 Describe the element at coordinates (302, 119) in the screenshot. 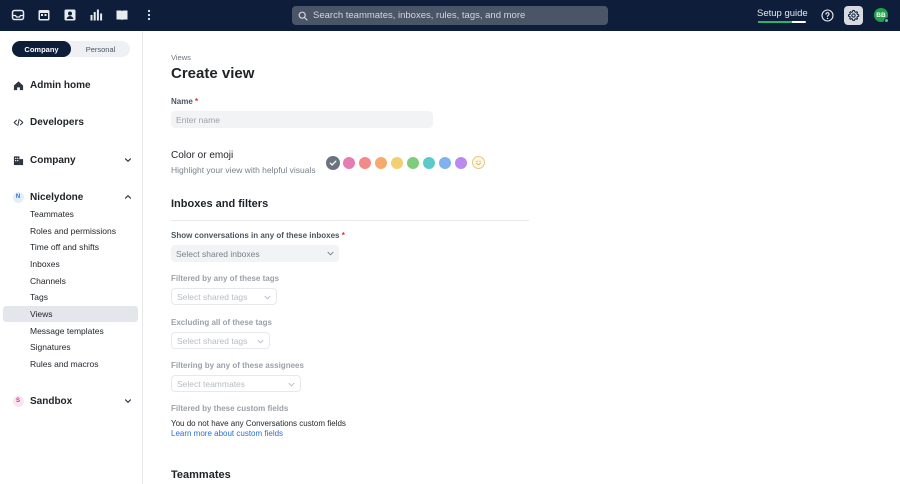

I see `name-input` at that location.